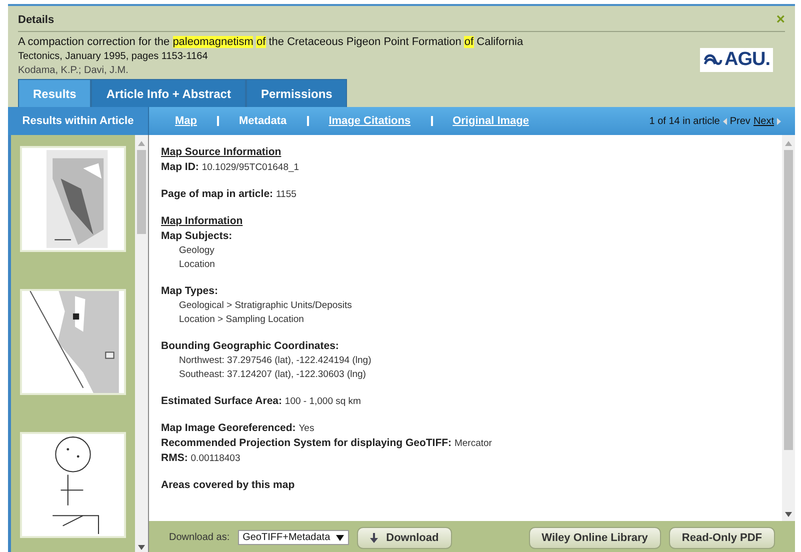  I want to click on logo-text: AGU., so click(747, 60).